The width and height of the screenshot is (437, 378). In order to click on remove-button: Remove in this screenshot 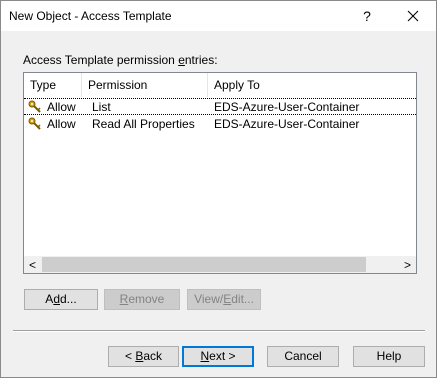, I will do `click(142, 299)`.